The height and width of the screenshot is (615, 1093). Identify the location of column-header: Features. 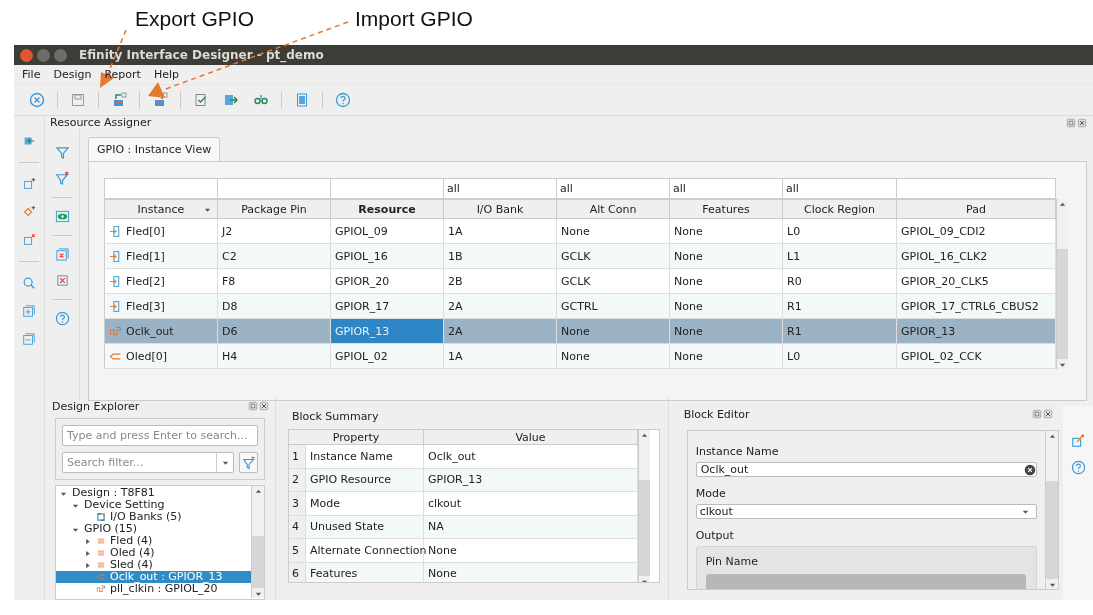
(726, 209).